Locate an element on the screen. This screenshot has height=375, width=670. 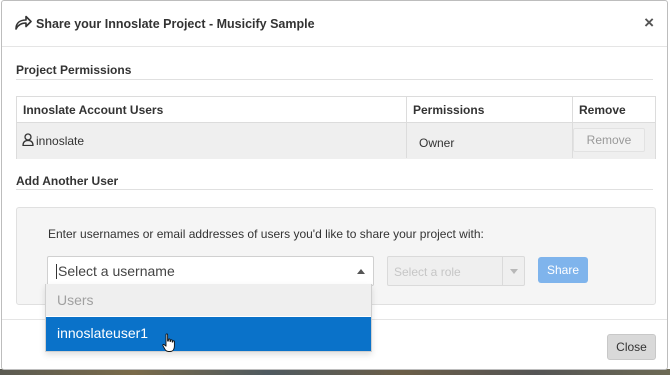
project-permissions-heading: Project Permissions is located at coordinates (74, 70).